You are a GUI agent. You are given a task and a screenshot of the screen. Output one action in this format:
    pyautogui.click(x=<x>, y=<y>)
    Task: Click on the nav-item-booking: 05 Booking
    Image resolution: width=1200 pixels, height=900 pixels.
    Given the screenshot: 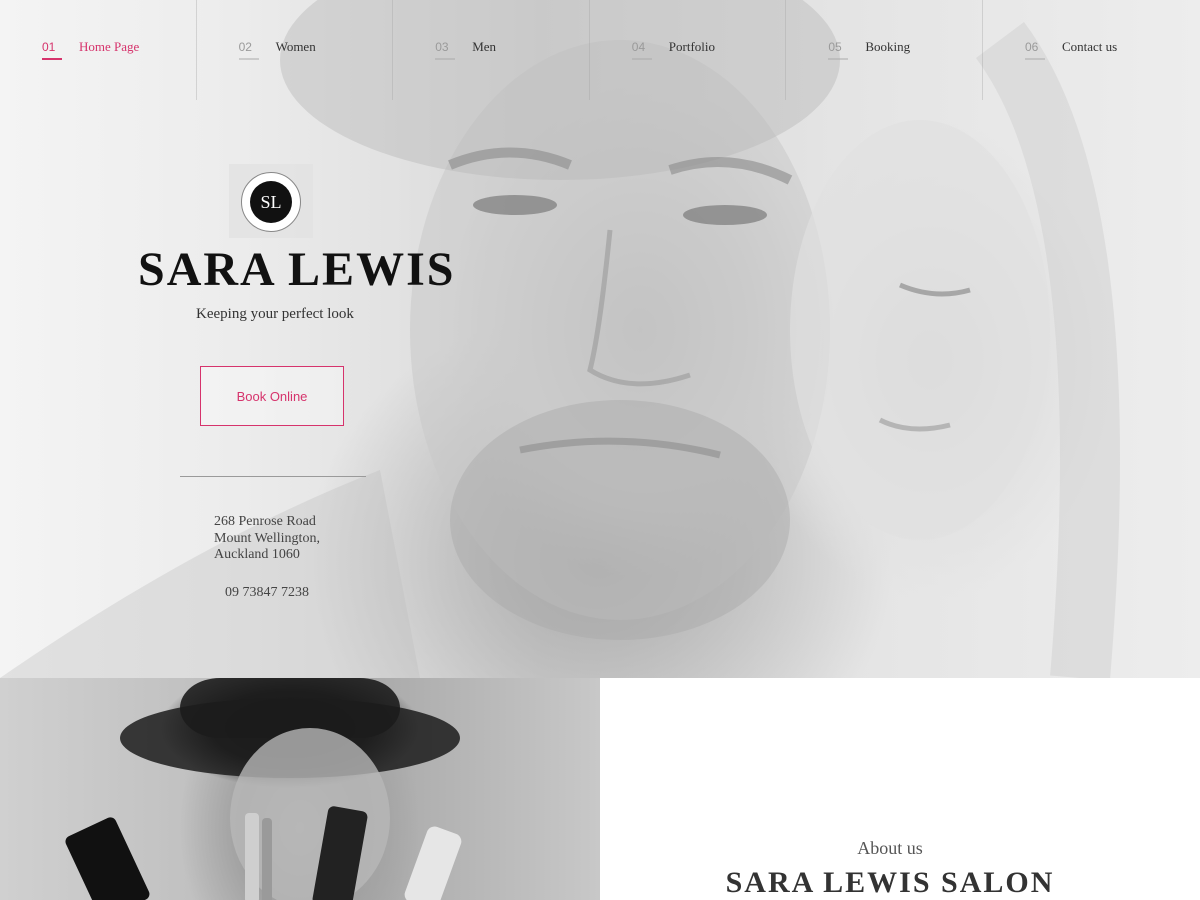 What is the action you would take?
    pyautogui.click(x=884, y=50)
    